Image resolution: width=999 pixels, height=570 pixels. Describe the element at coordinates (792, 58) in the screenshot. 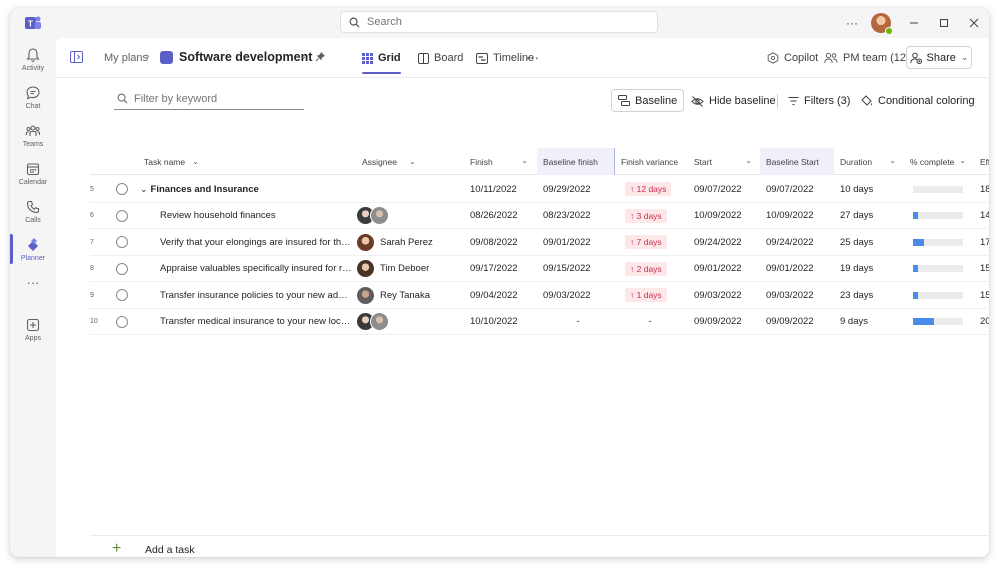

I see `copilot-button: Copilot` at that location.